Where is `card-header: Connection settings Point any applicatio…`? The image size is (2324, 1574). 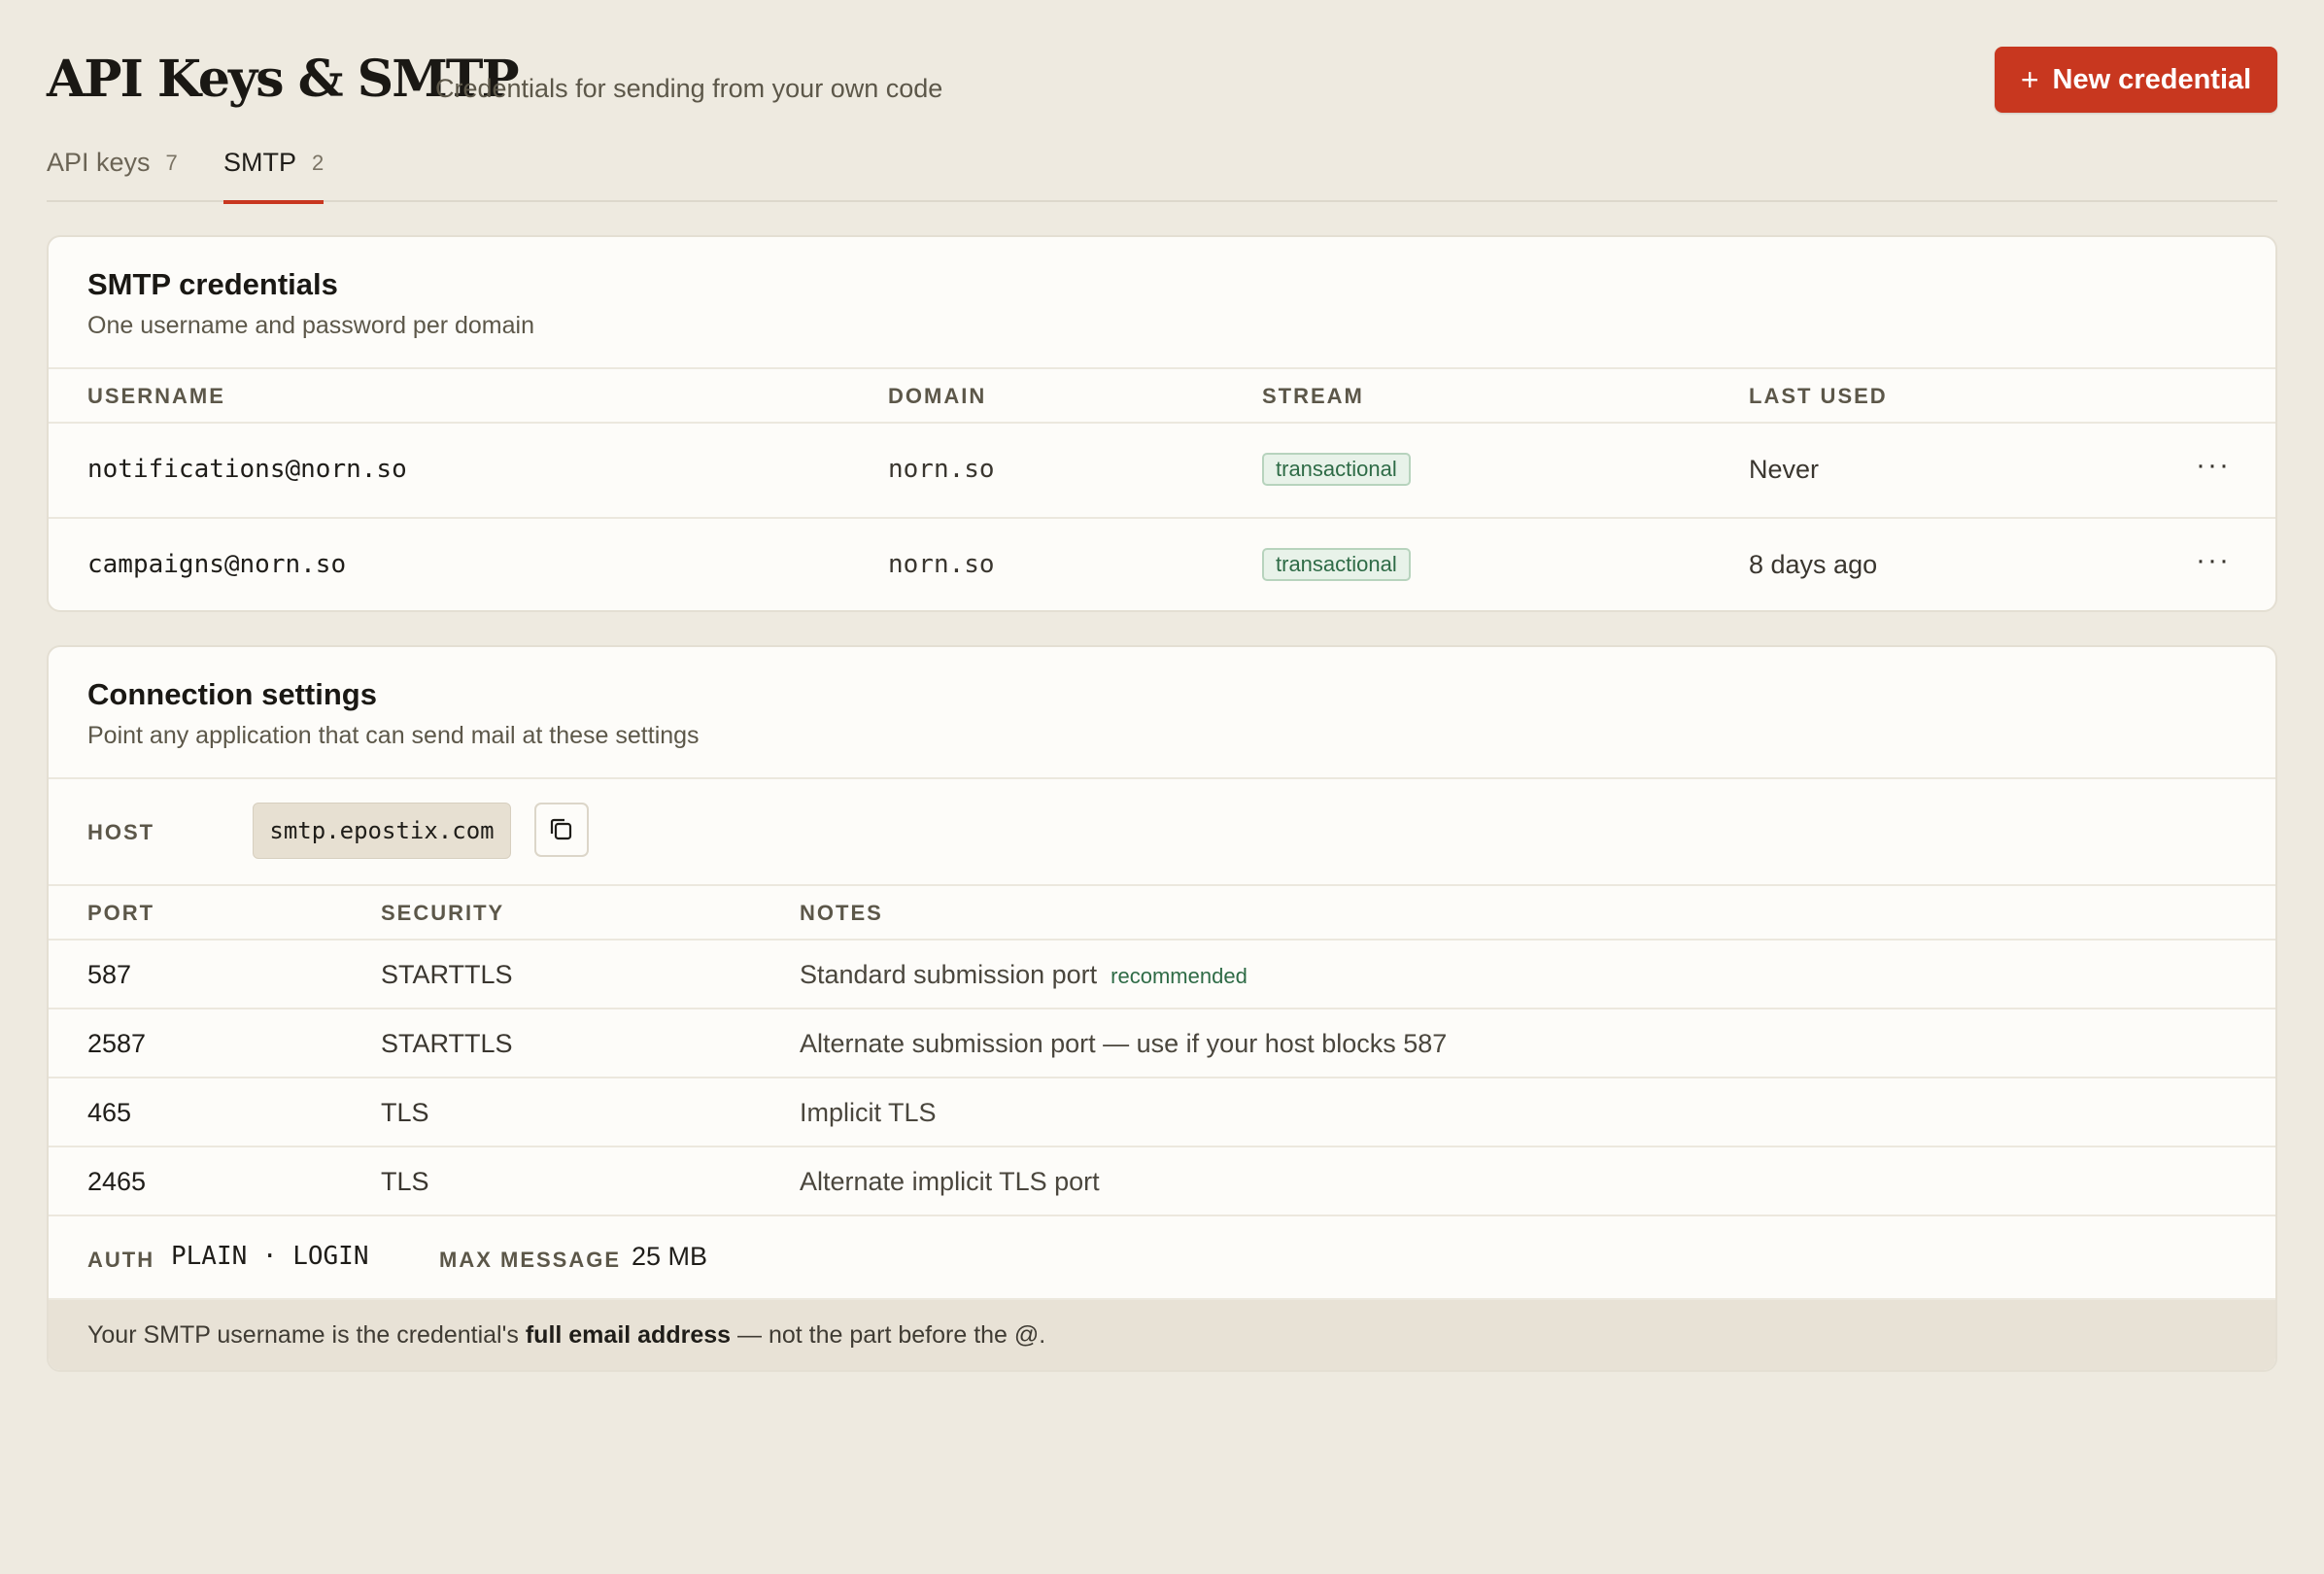
card-header: Connection settings Point any applicatio… is located at coordinates (1162, 712).